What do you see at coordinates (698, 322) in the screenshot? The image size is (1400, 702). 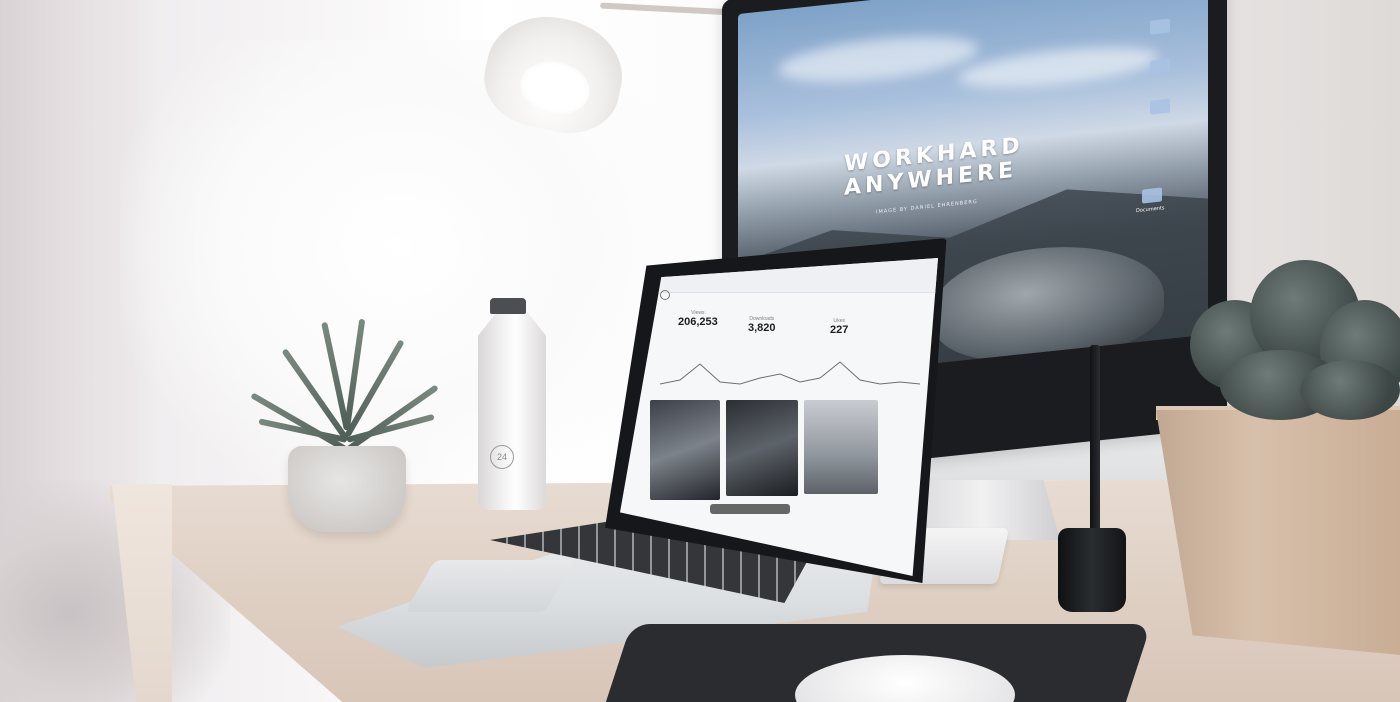 I see `stat-value: 206,253` at bounding box center [698, 322].